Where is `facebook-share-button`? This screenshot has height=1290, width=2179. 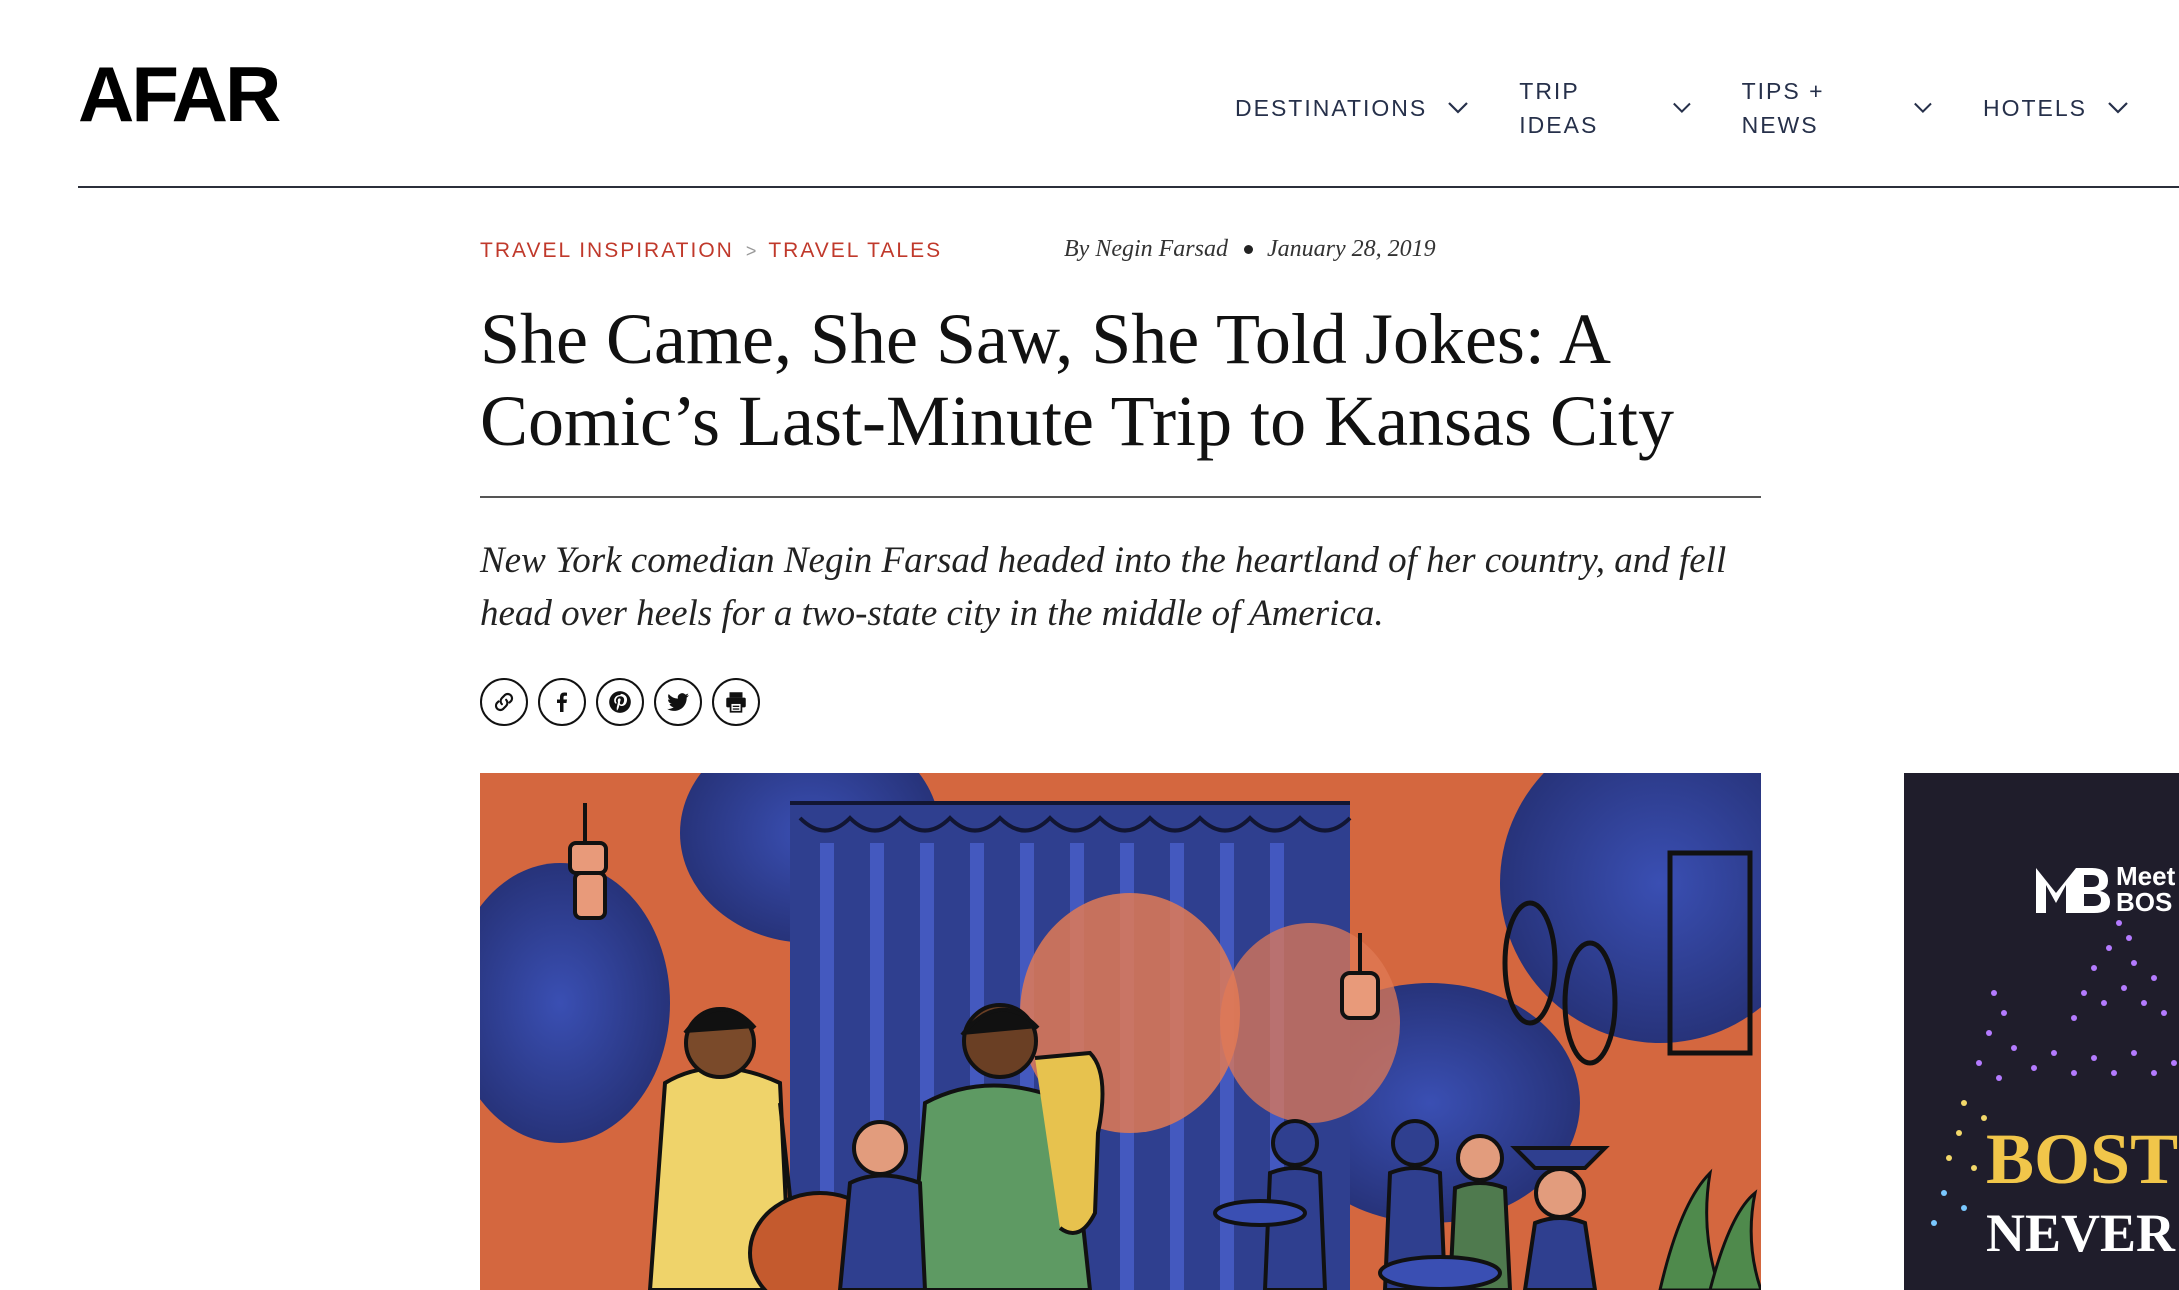 facebook-share-button is located at coordinates (562, 702).